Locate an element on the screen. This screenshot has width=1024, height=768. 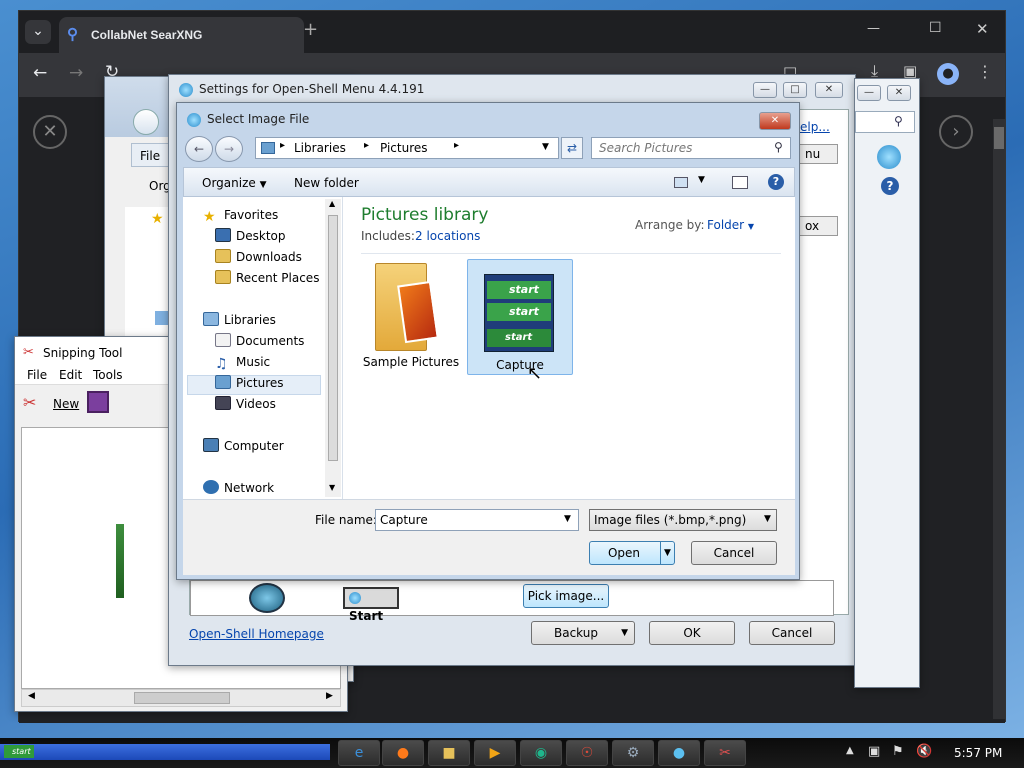
edge-search-box: ⚲ is located at coordinates (885, 122).